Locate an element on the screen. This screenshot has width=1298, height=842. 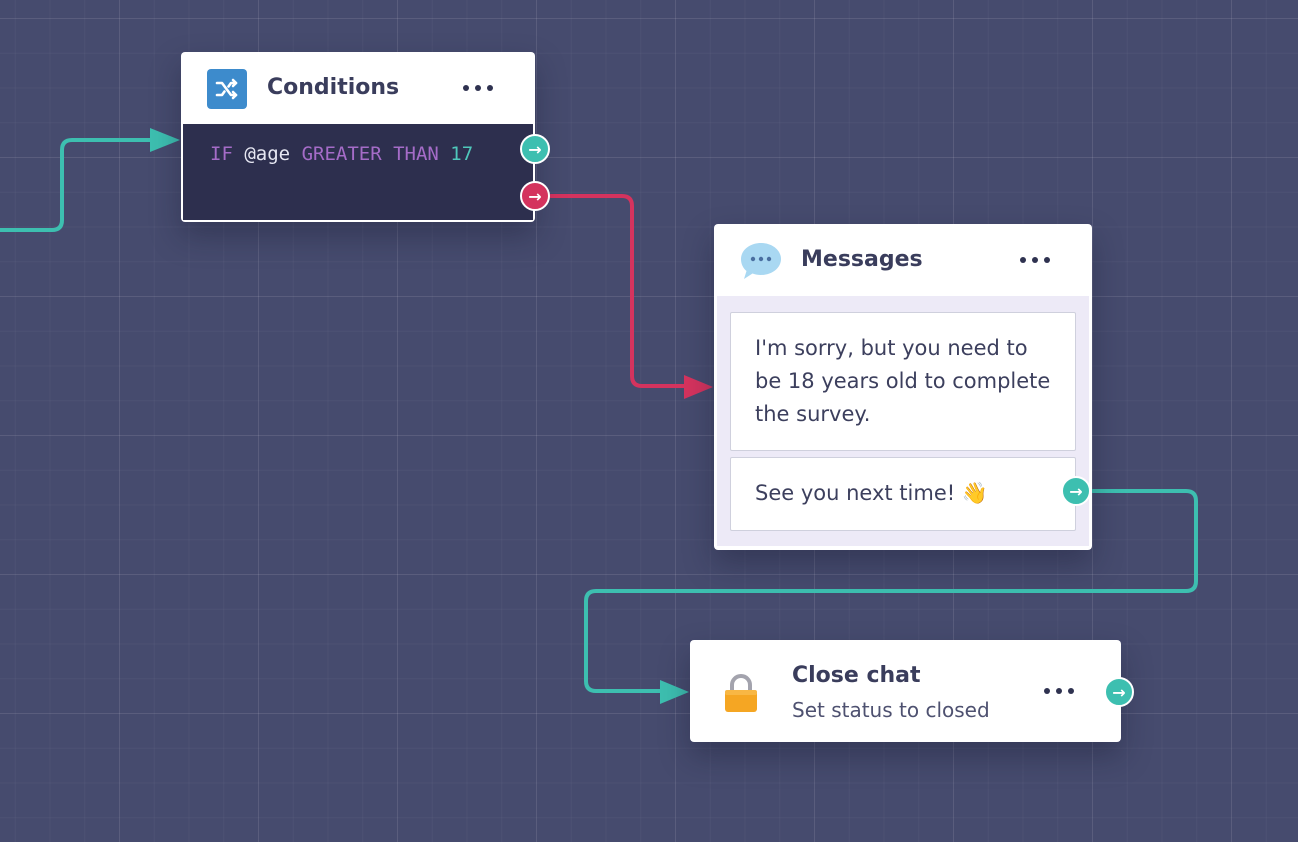
close-chat-node: Close chat Set status to closed → is located at coordinates (912, 691).